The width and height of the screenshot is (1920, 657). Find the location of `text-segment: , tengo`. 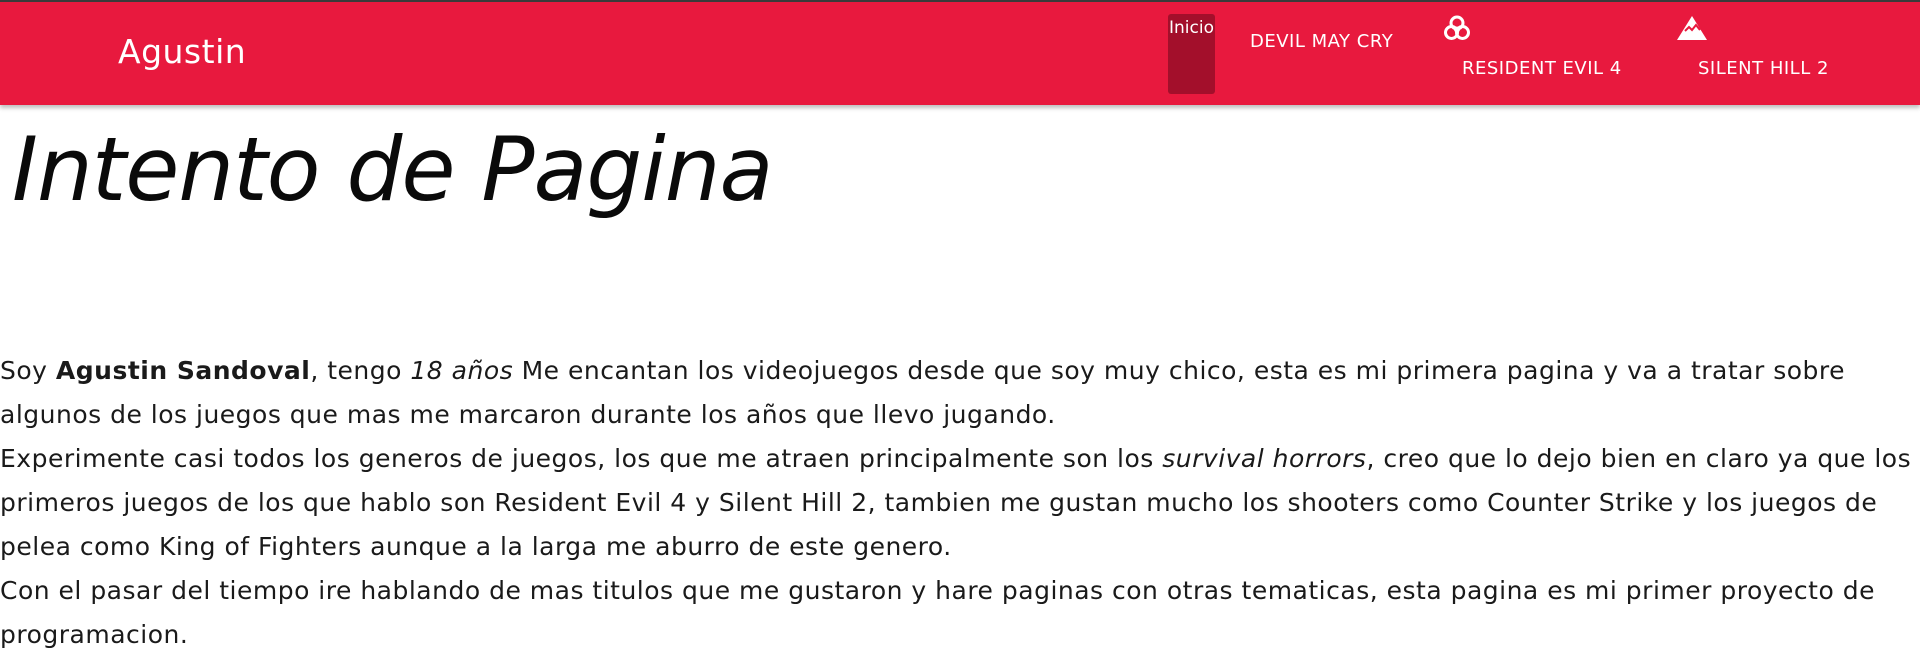

text-segment: , tengo is located at coordinates (360, 370).